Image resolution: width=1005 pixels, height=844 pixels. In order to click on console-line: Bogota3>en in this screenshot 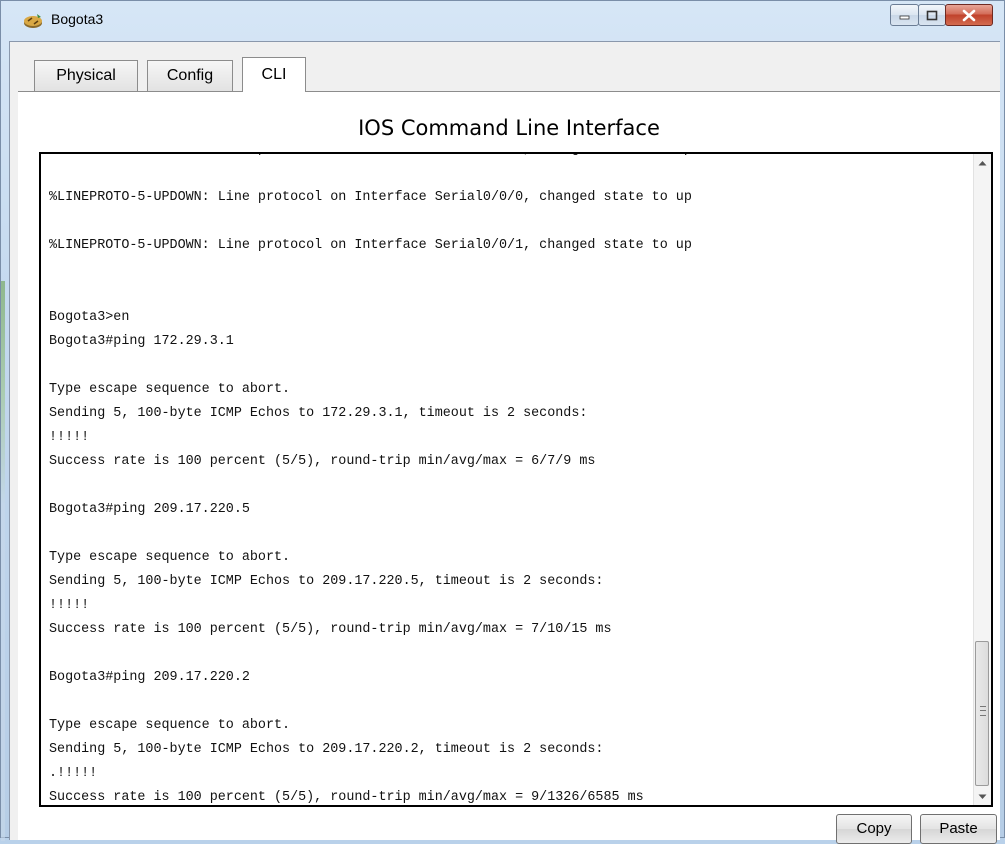, I will do `click(89, 317)`.